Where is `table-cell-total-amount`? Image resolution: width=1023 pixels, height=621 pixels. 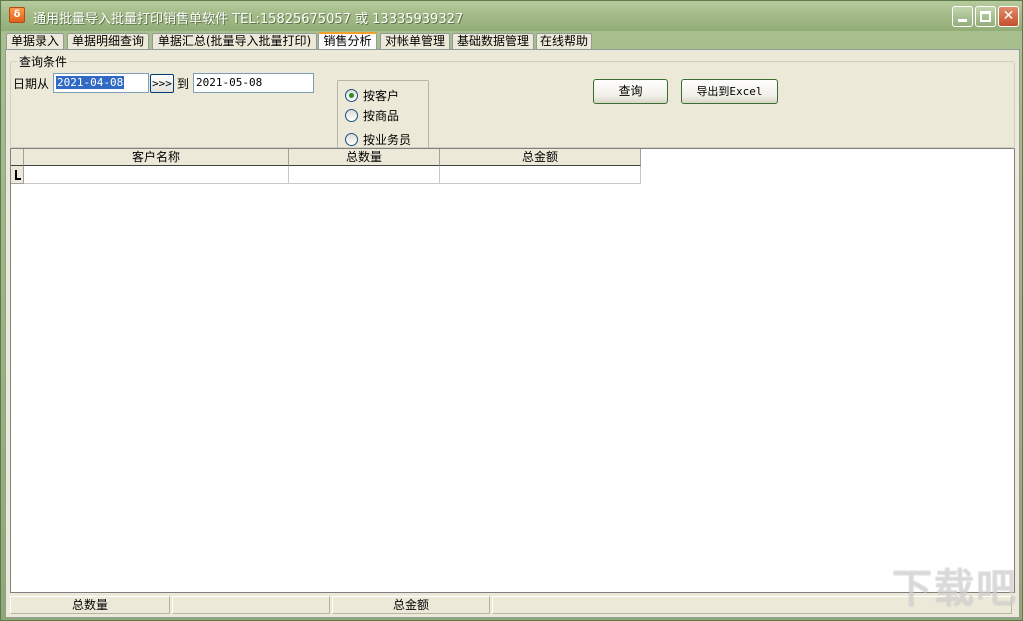
table-cell-total-amount is located at coordinates (540, 175).